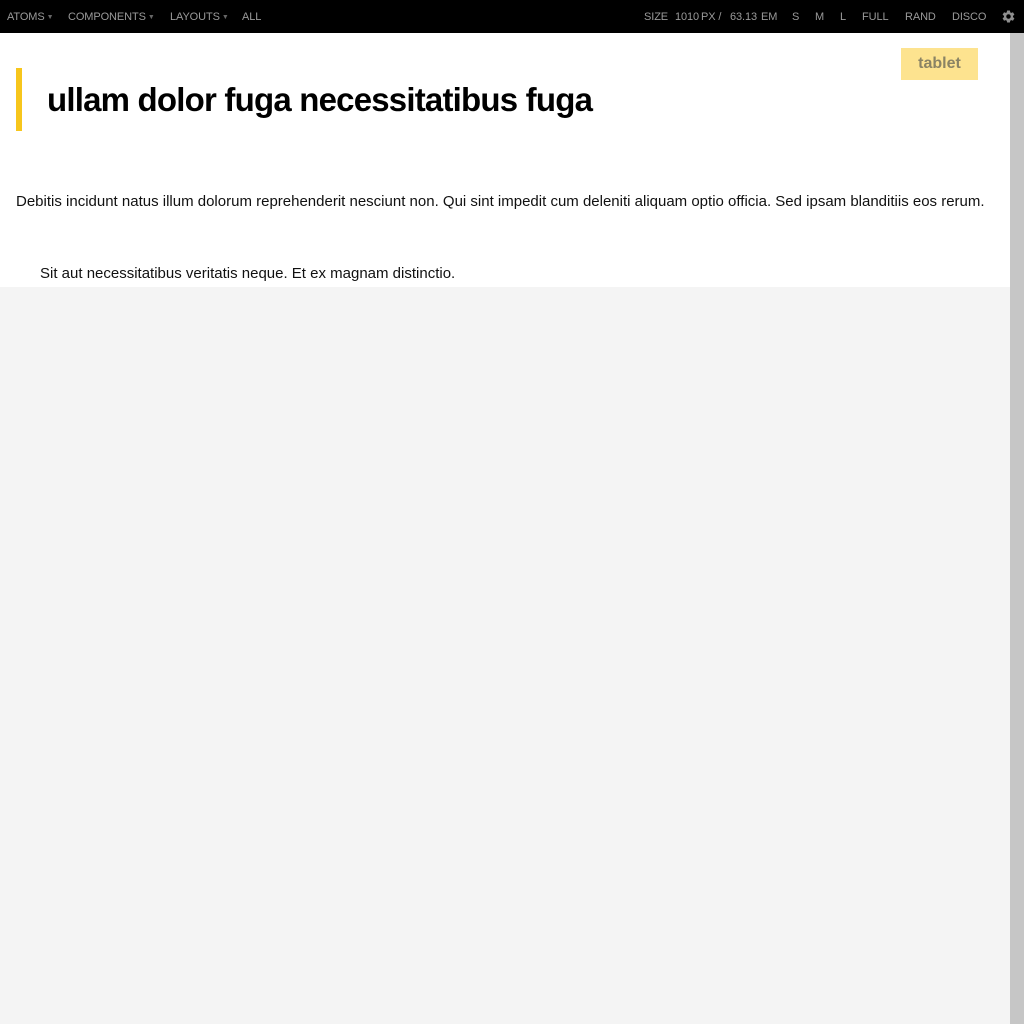 This screenshot has height=1024, width=1024. Describe the element at coordinates (19, 99) in the screenshot. I see `title-accent-bar` at that location.